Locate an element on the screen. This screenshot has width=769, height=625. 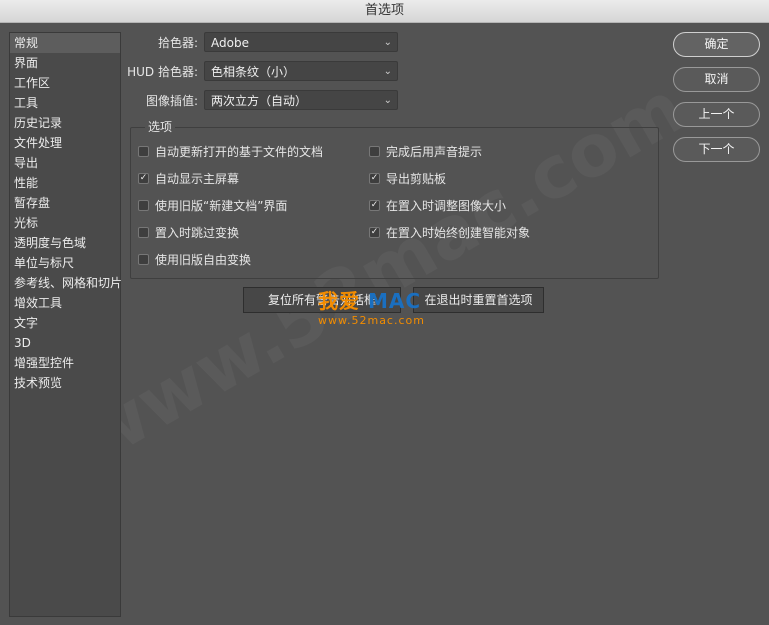
options-group-title: 选项 is located at coordinates (160, 127).